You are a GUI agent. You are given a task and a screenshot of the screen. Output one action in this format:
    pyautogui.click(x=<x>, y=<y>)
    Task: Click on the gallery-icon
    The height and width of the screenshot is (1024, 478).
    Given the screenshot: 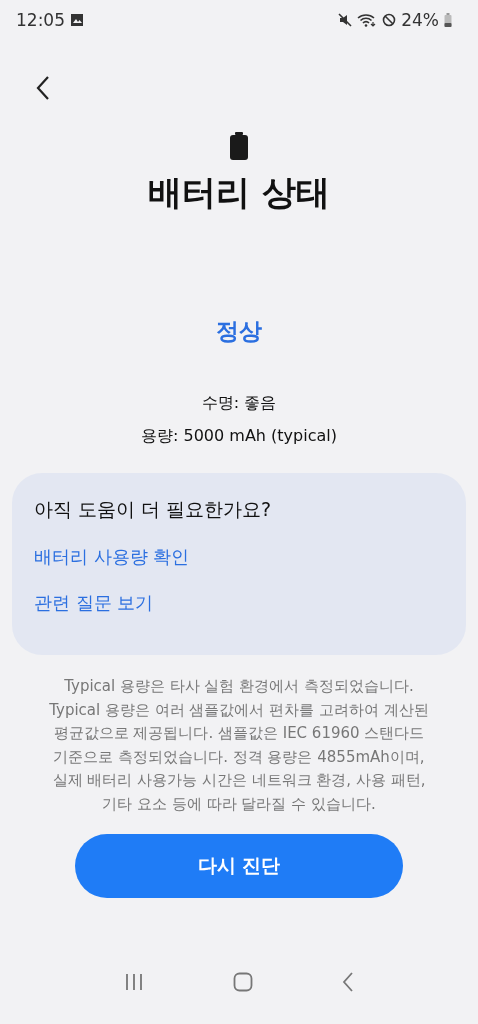 What is the action you would take?
    pyautogui.click(x=77, y=20)
    